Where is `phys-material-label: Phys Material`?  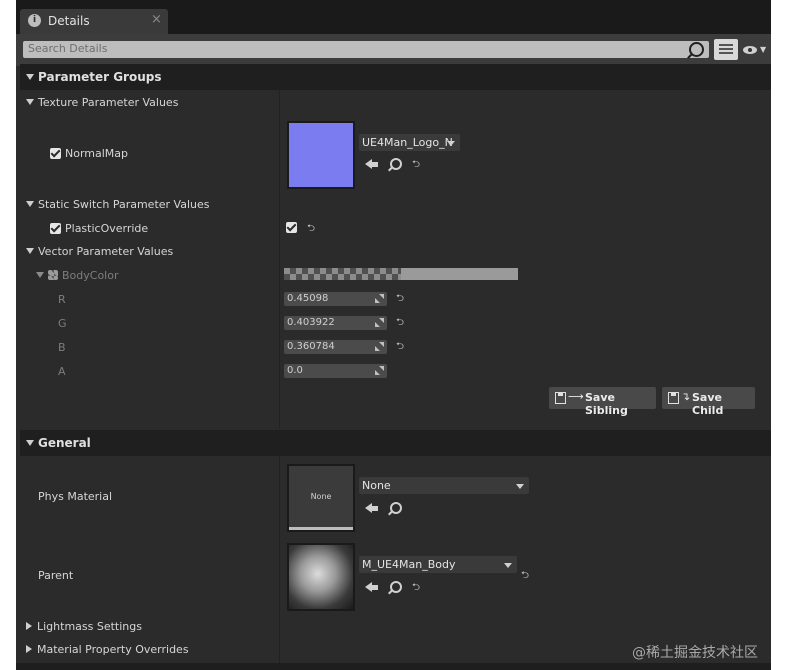
phys-material-label: Phys Material is located at coordinates (75, 496).